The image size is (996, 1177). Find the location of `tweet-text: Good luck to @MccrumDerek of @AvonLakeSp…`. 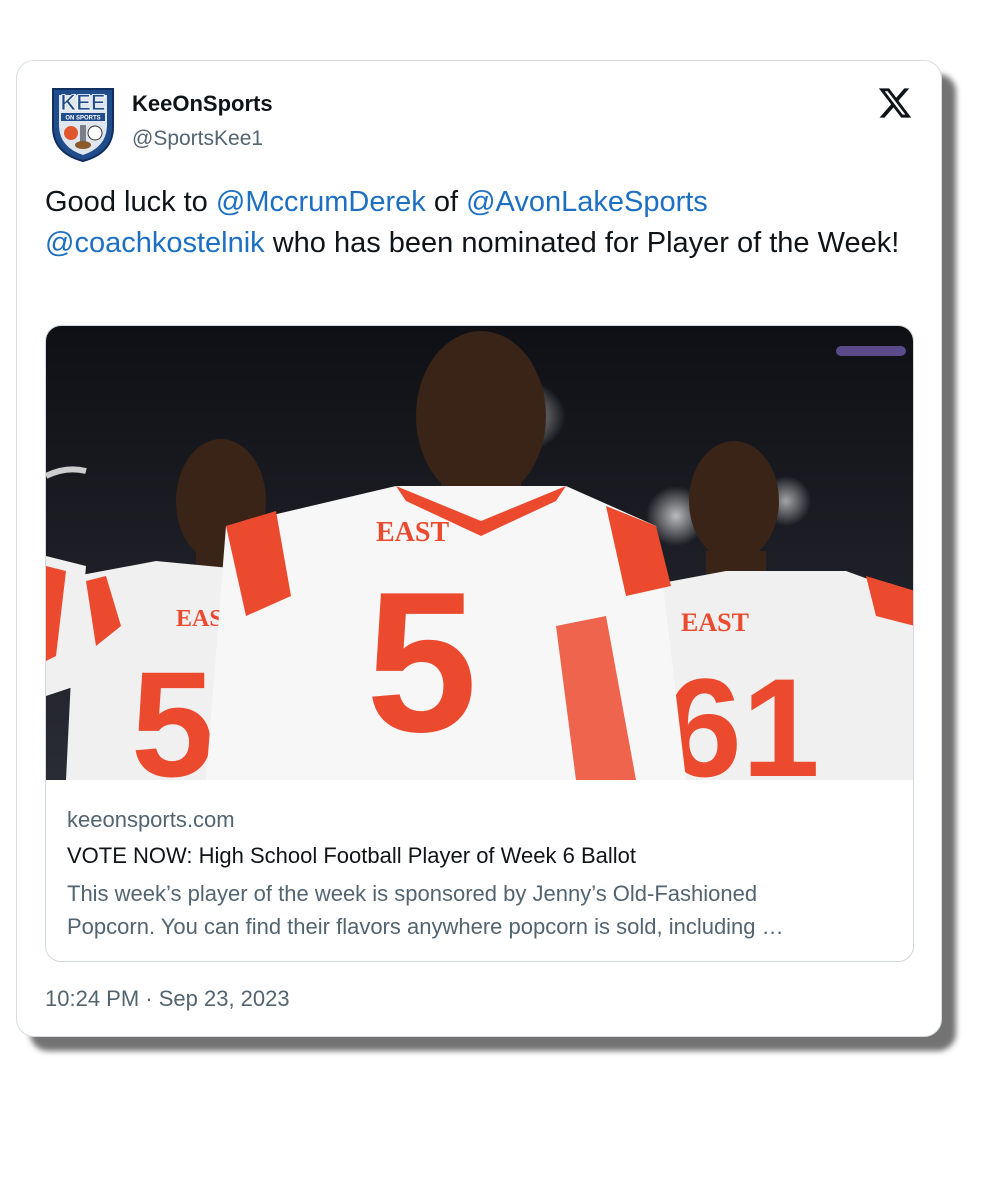

tweet-text: Good luck to @MccrumDerek of @AvonLakeSp… is located at coordinates (480, 223).